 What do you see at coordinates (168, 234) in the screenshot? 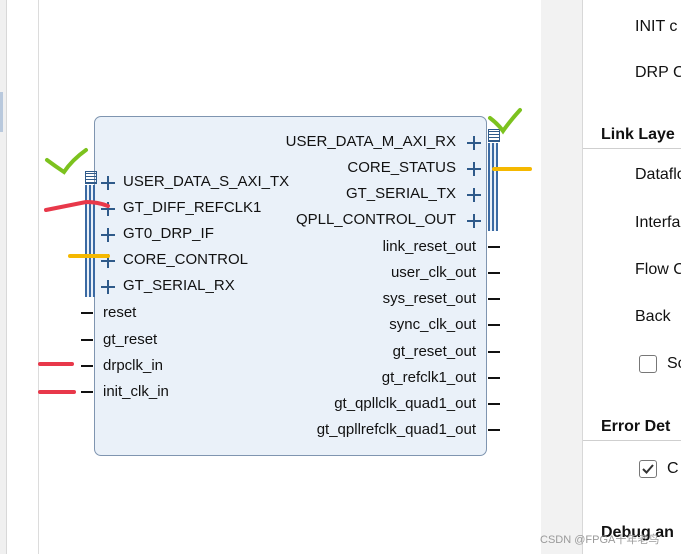
I see `port-gt0-drp-if: GT0_DRP_IF` at bounding box center [168, 234].